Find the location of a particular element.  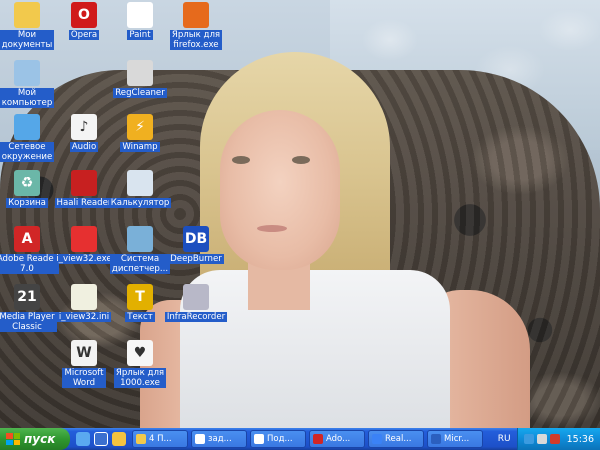

desktop-icon-label: Корзина is located at coordinates (27, 203).